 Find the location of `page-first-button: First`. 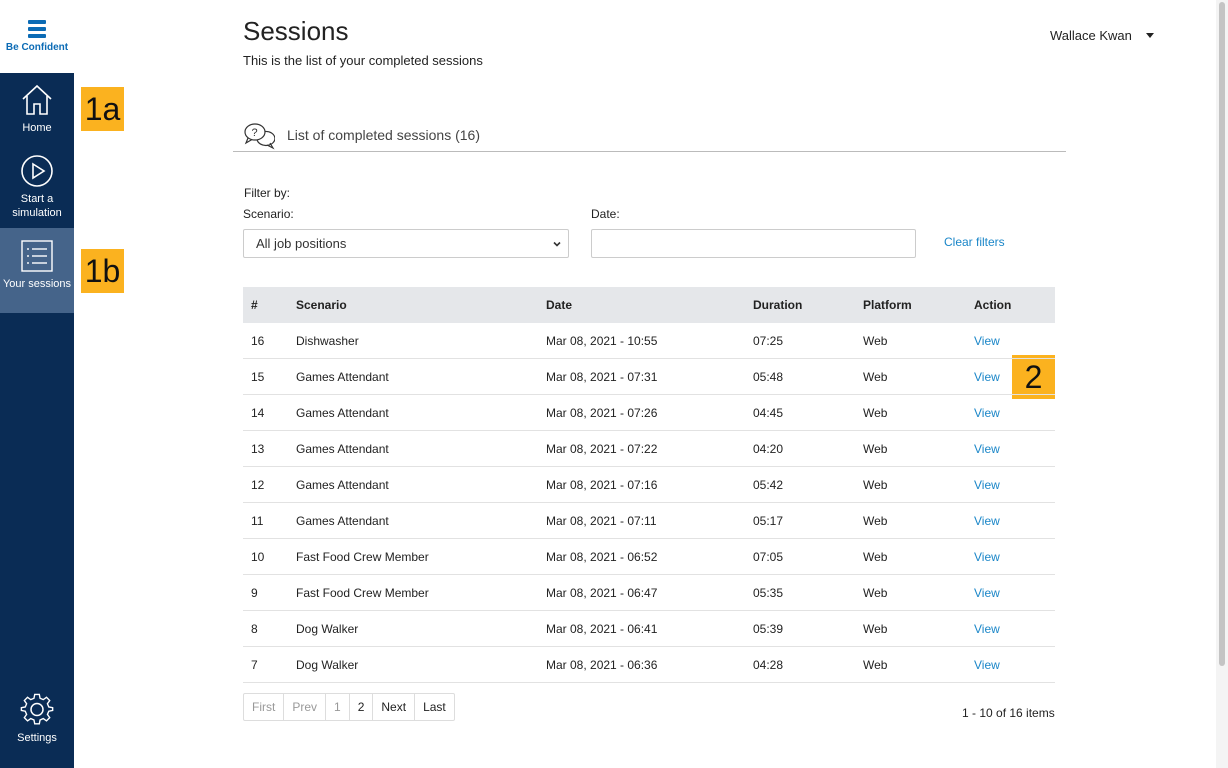

page-first-button: First is located at coordinates (264, 707).